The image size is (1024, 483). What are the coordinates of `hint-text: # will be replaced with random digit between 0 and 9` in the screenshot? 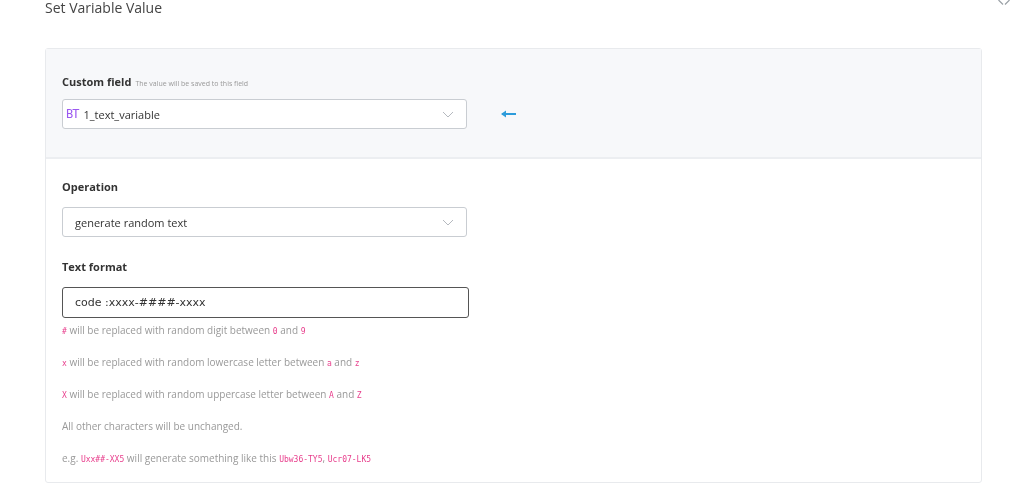 It's located at (184, 330).